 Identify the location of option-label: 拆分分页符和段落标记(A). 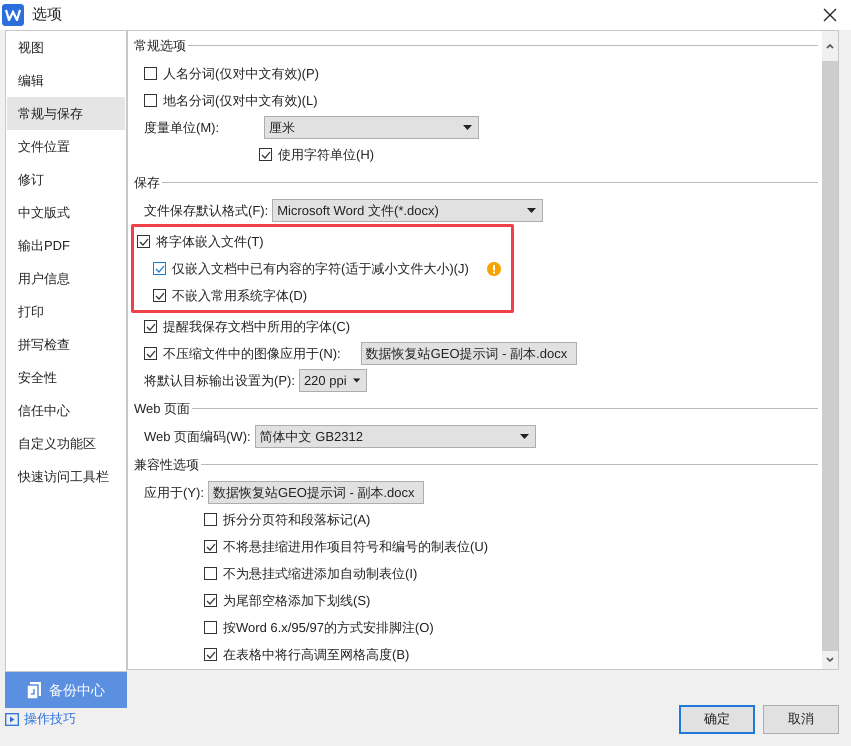
(296, 519).